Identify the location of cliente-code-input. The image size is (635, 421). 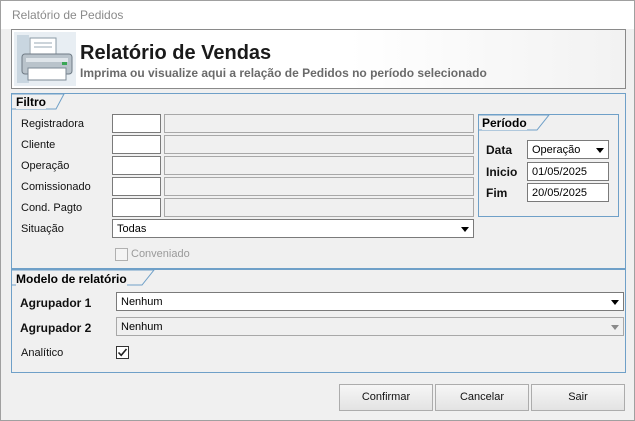
(136, 144).